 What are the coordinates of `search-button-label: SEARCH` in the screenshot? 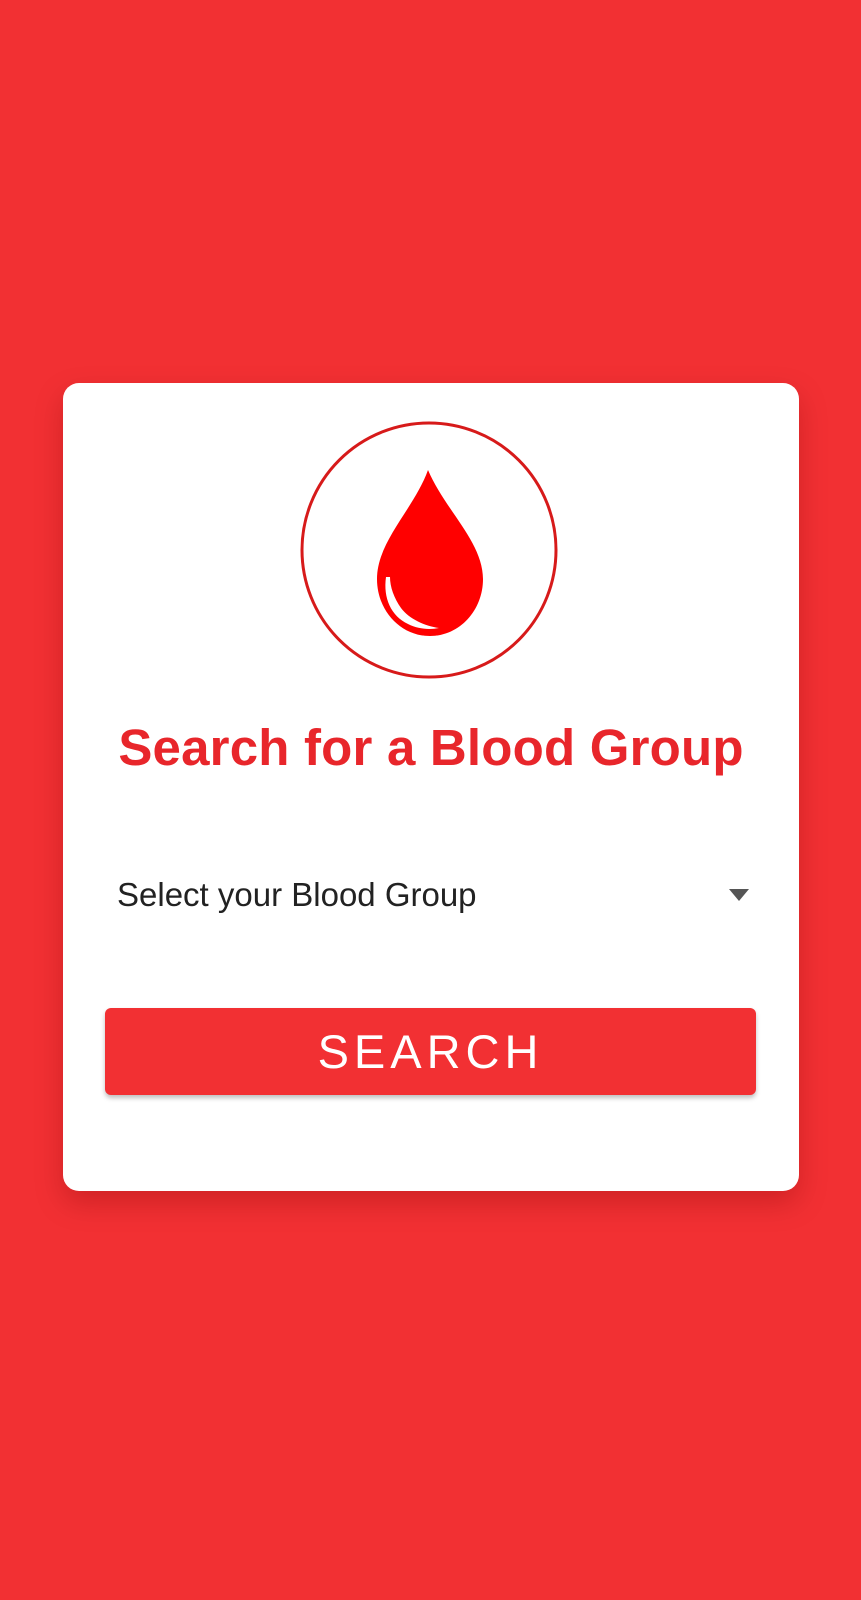 It's located at (430, 1051).